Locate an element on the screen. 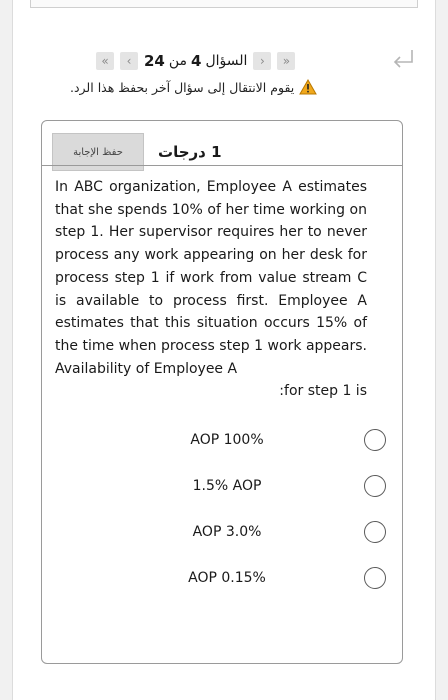 This screenshot has width=448, height=700. answer-choice-label: AOP 100% is located at coordinates (227, 440).